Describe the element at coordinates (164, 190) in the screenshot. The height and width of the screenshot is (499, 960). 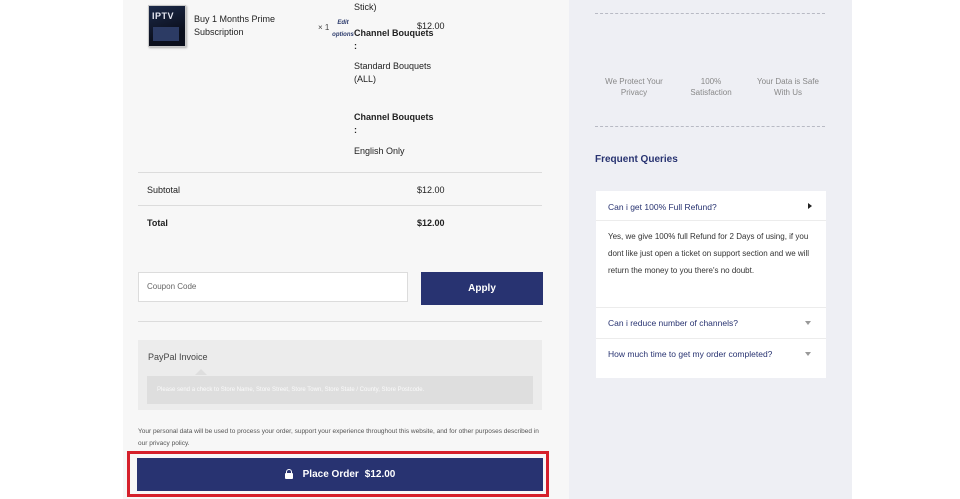
I see `subtotal-label: Subtotal` at that location.